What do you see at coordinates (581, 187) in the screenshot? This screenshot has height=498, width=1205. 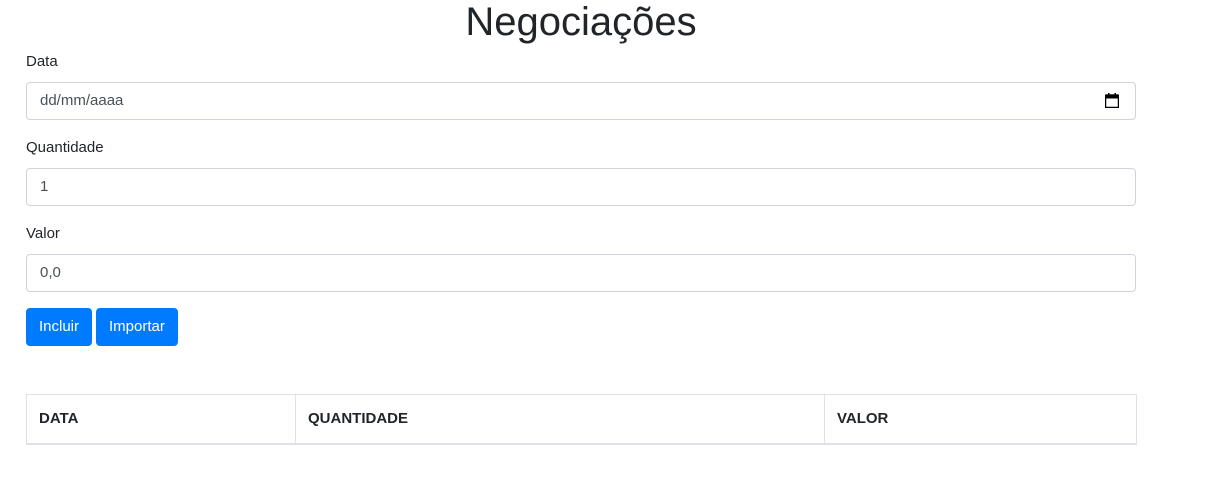 I see `quantidade-input: 1` at bounding box center [581, 187].